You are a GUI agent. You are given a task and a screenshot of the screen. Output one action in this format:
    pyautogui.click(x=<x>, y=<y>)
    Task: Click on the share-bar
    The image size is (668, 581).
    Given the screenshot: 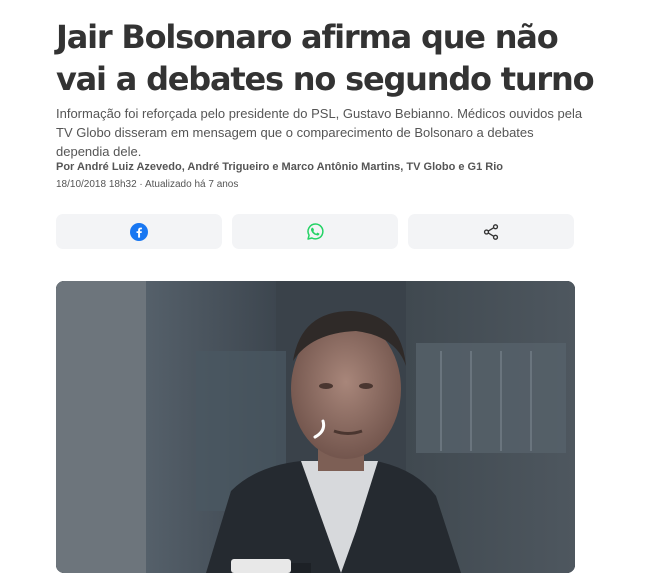 What is the action you would take?
    pyautogui.click(x=316, y=231)
    